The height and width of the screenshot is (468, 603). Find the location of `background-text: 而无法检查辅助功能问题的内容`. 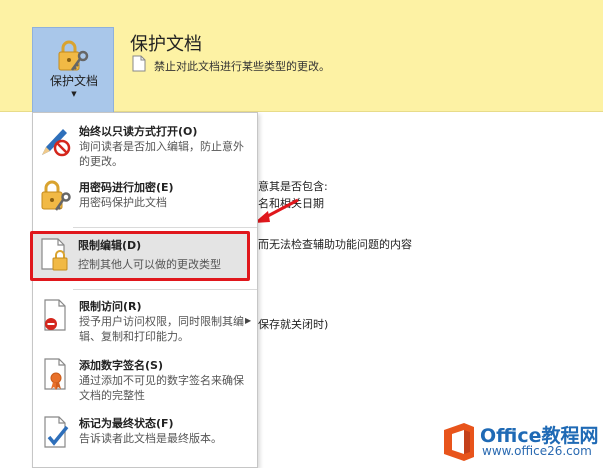

background-text: 而无法检查辅助功能问题的内容 is located at coordinates (335, 244).